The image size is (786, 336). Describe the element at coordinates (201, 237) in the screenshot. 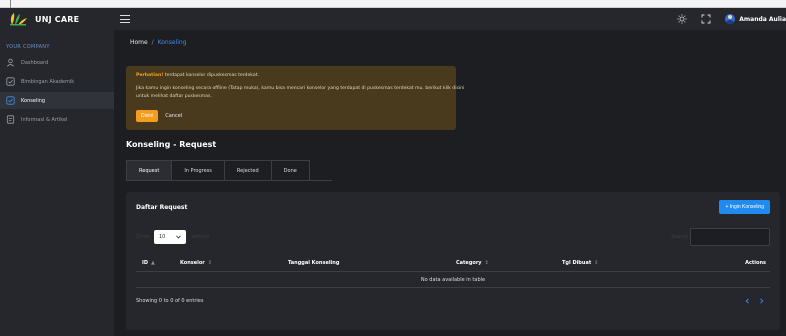

I see `length-after-label: entries` at that location.